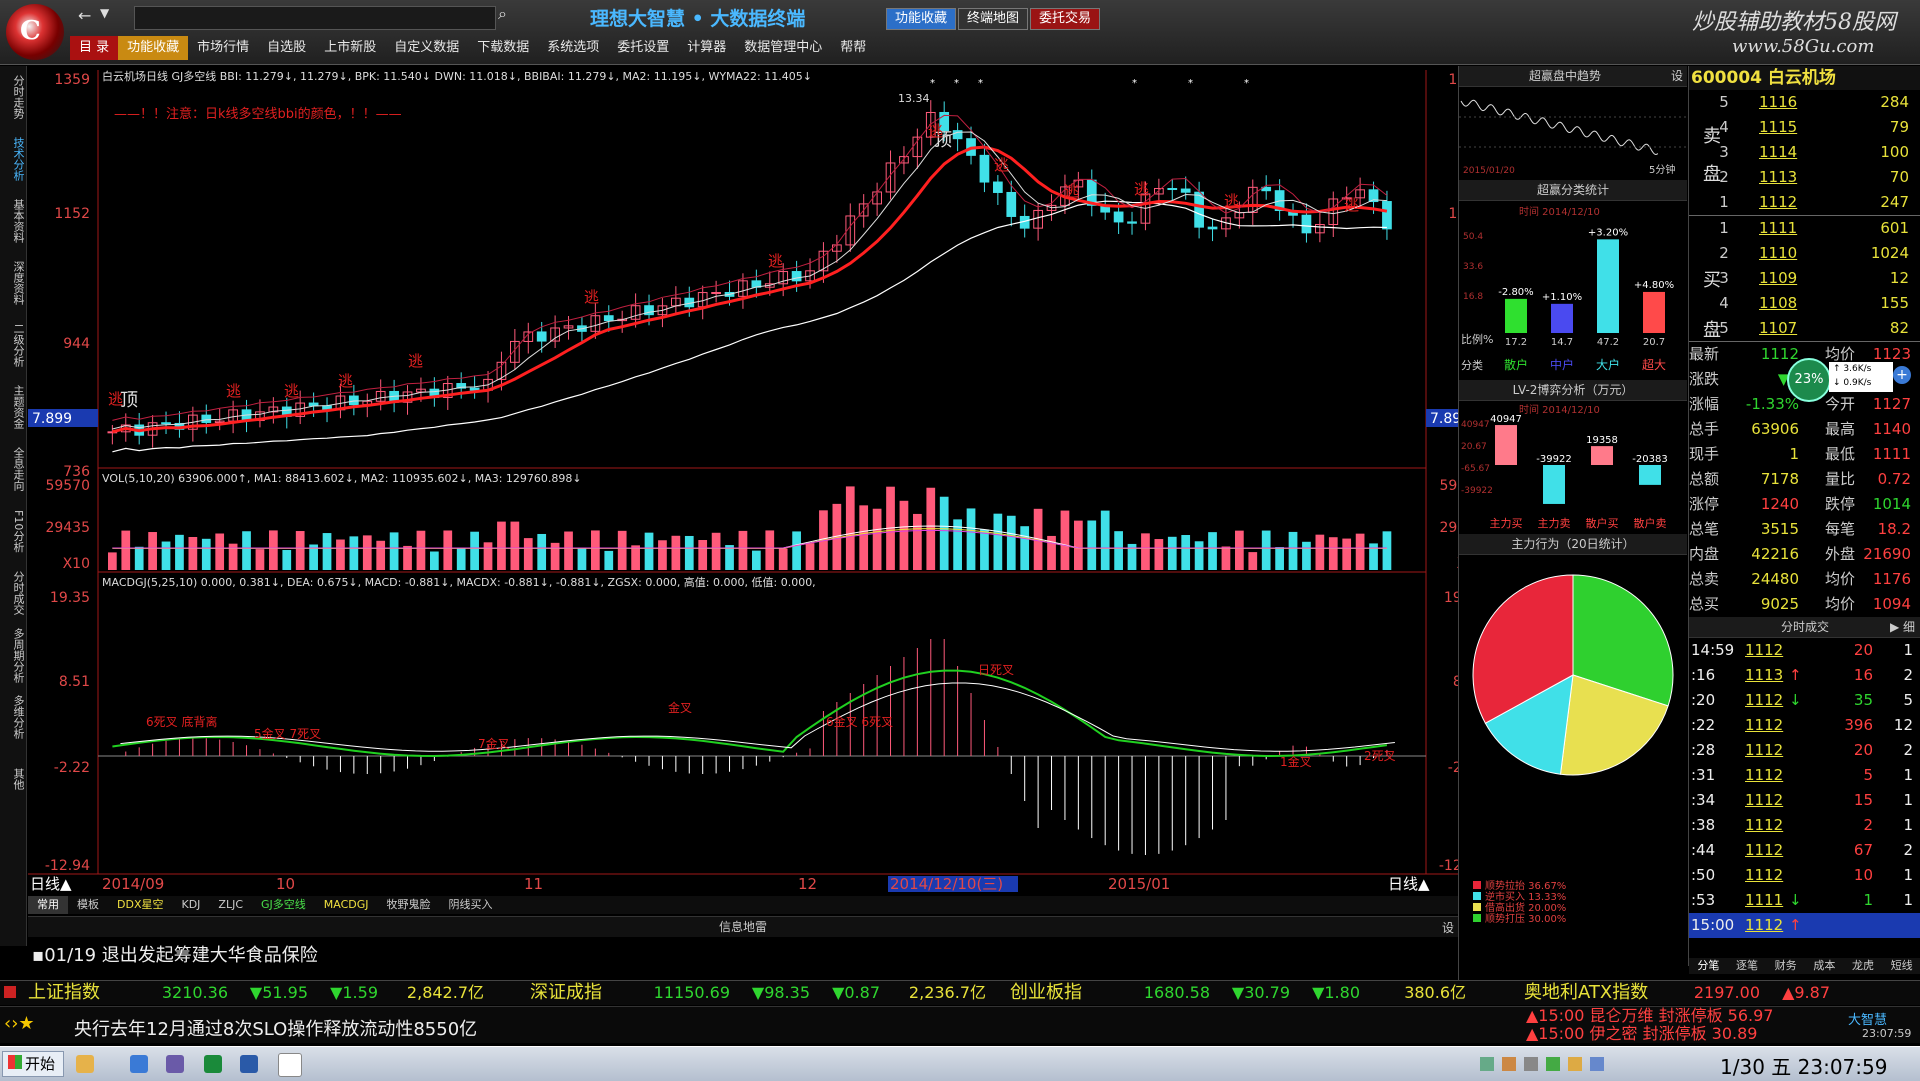 The width and height of the screenshot is (1920, 1081). Describe the element at coordinates (1803, 1065) in the screenshot. I see `taskbar-clock: 1/30 五 23:07:59` at that location.